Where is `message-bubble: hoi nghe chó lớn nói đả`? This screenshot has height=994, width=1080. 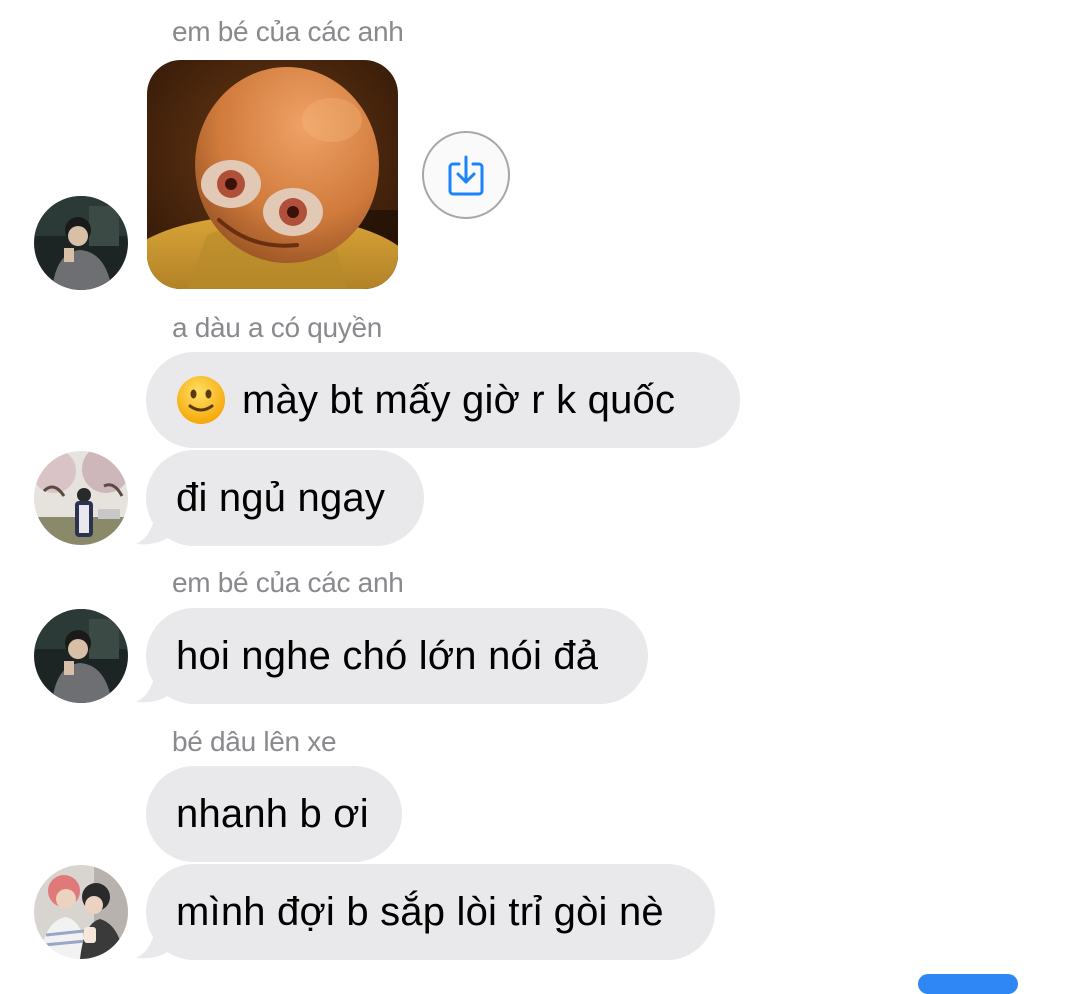
message-bubble: hoi nghe chó lớn nói đả is located at coordinates (397, 656).